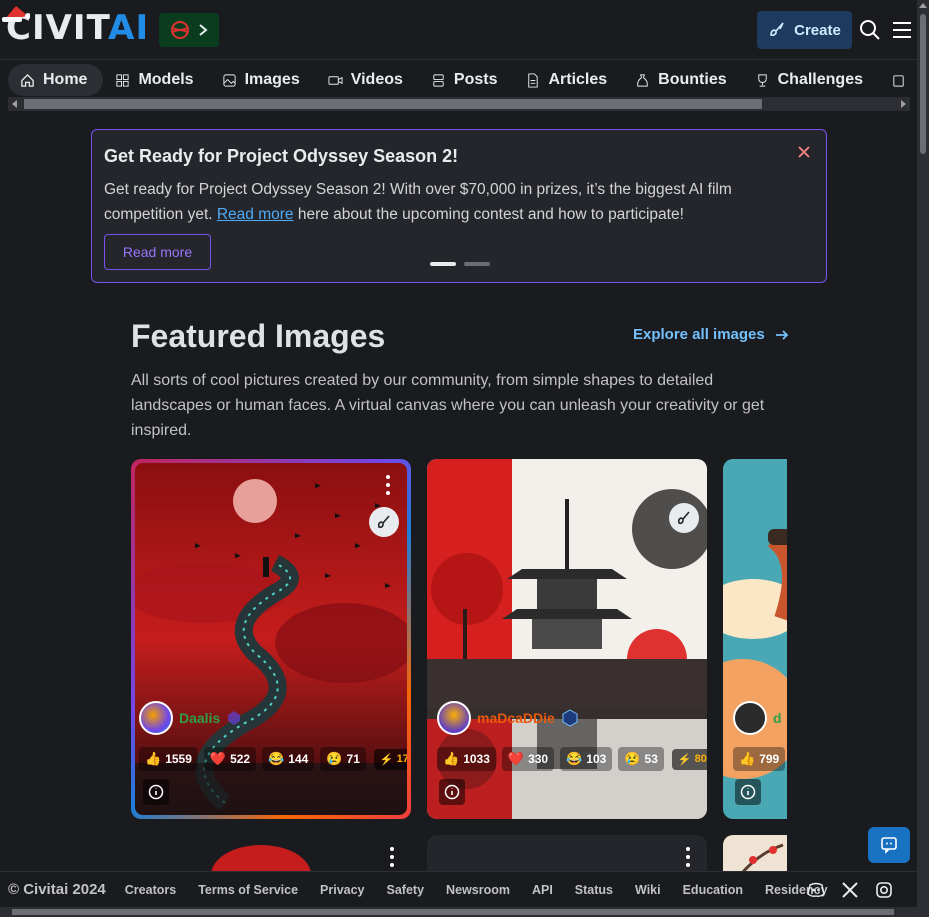  I want to click on layers-icon, so click(438, 80).